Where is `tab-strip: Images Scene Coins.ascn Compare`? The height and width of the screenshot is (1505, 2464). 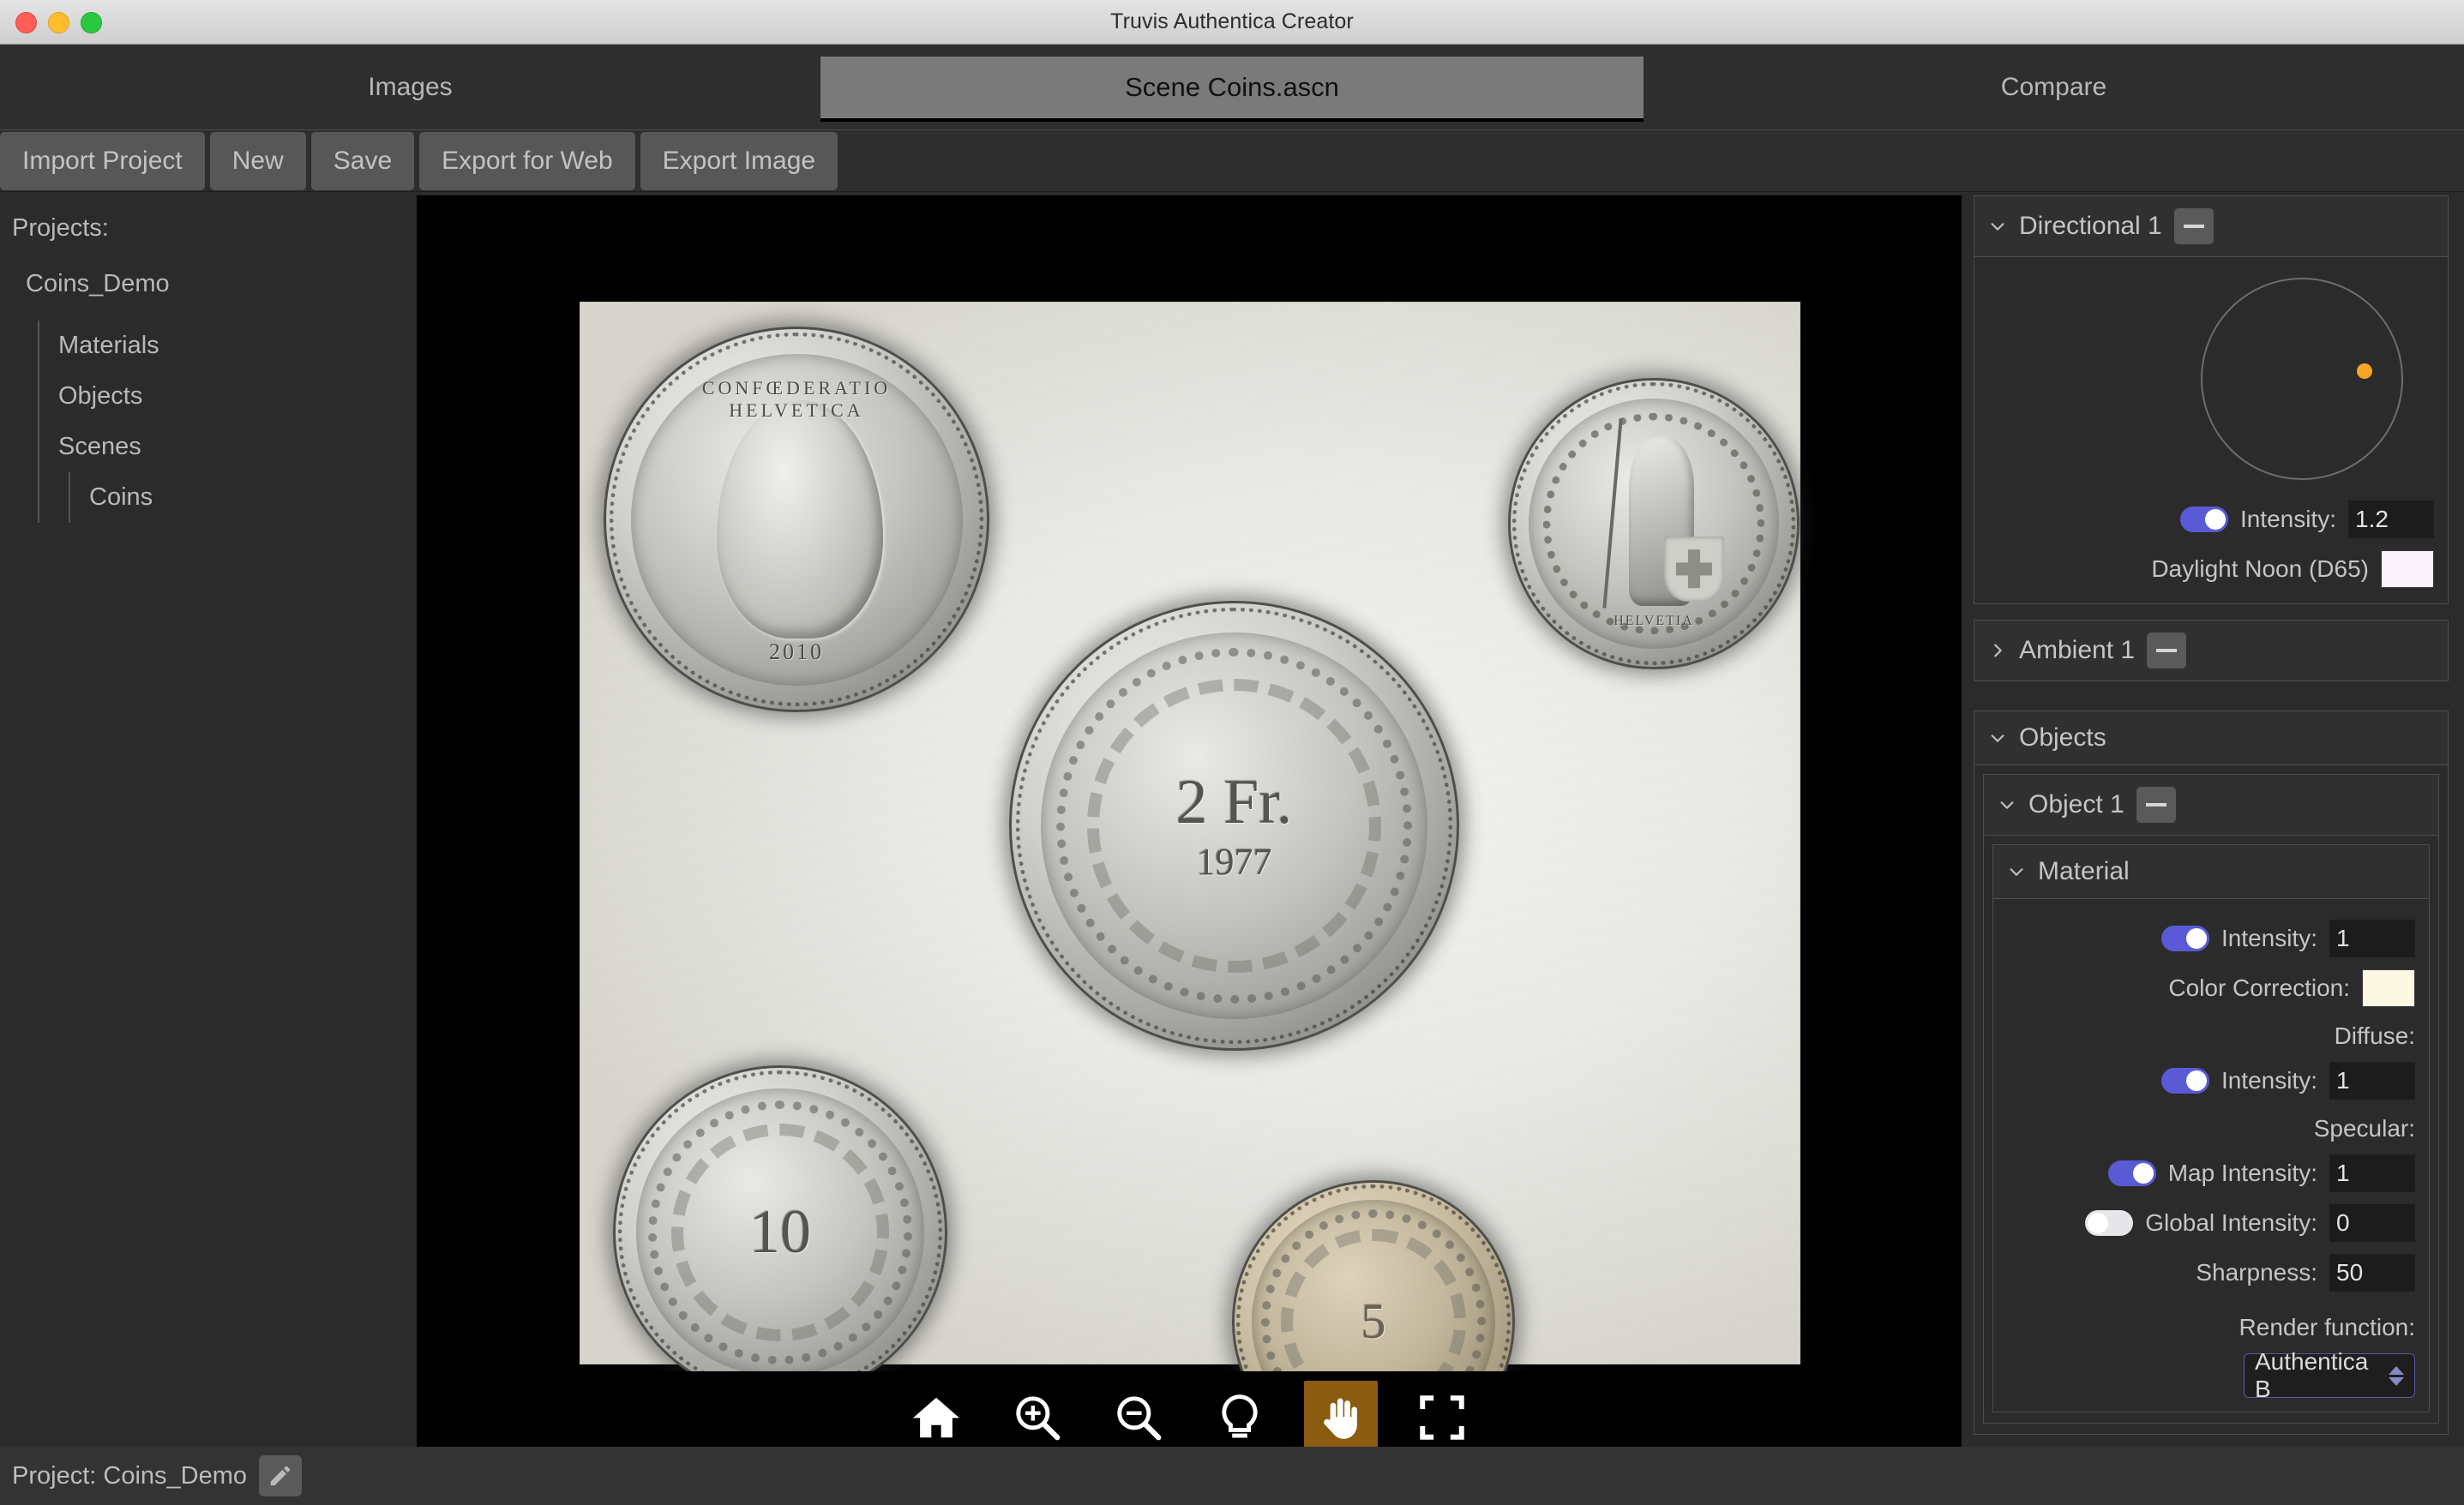
tab-strip: Images Scene Coins.ascn Compare is located at coordinates (1232, 87).